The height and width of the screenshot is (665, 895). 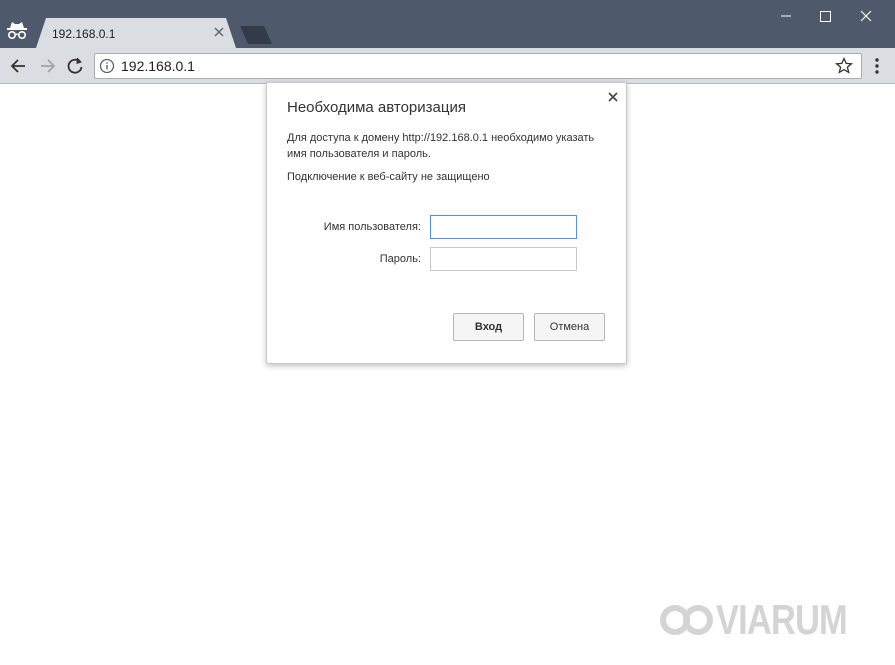 I want to click on back-arrow-icon, so click(x=19, y=66).